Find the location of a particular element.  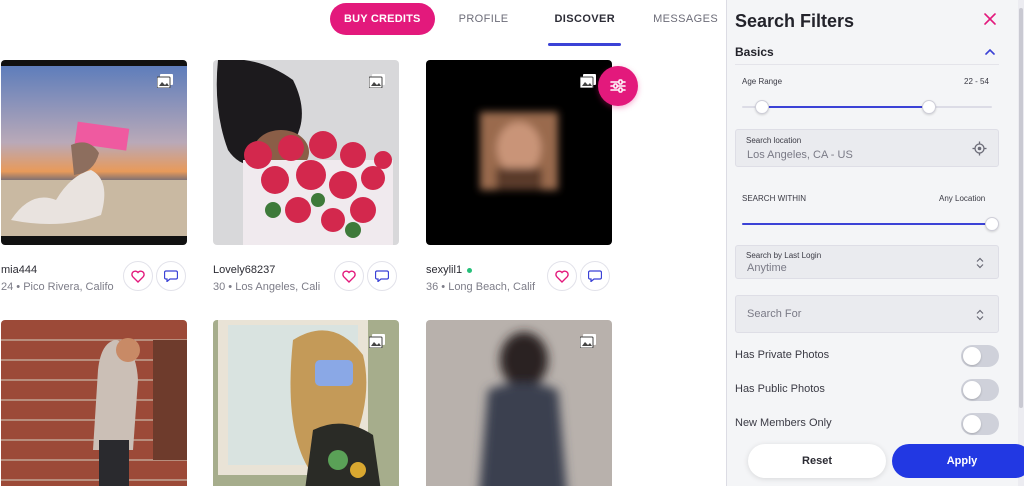

search-location-value: Los Angeles, CA - US is located at coordinates (800, 155).